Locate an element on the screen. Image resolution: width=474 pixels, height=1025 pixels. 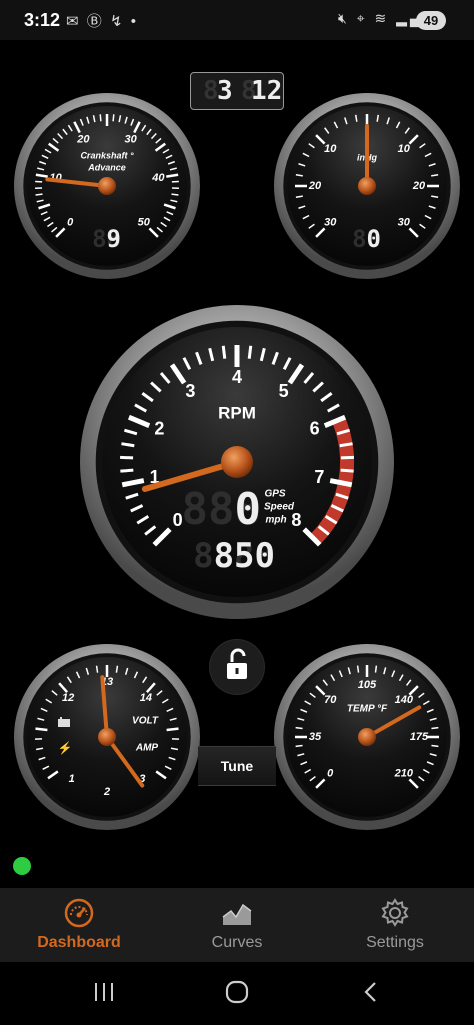
temp-label: TEMP °F is located at coordinates (367, 709).